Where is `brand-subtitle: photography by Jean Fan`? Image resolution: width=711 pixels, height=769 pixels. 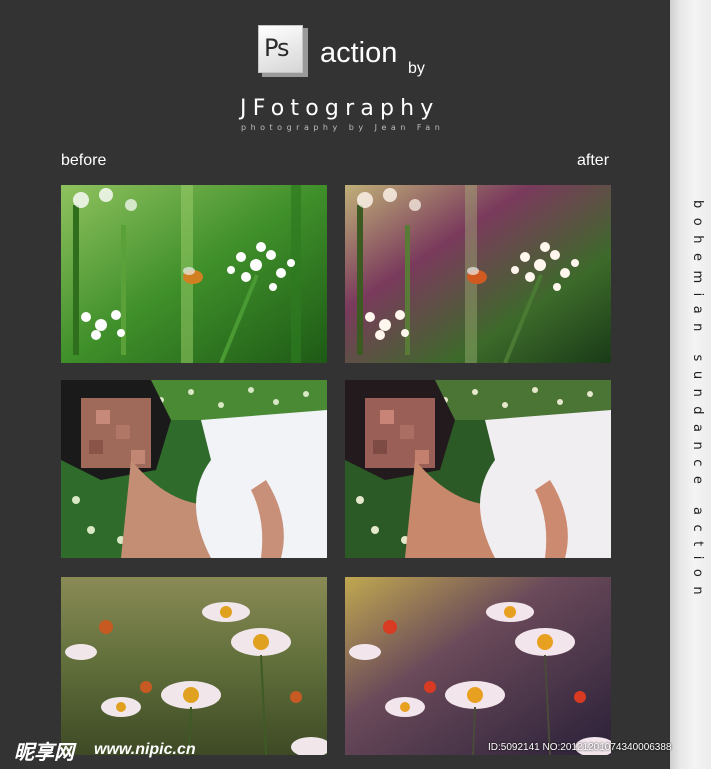
brand-subtitle: photography by Jean Fan is located at coordinates (343, 127).